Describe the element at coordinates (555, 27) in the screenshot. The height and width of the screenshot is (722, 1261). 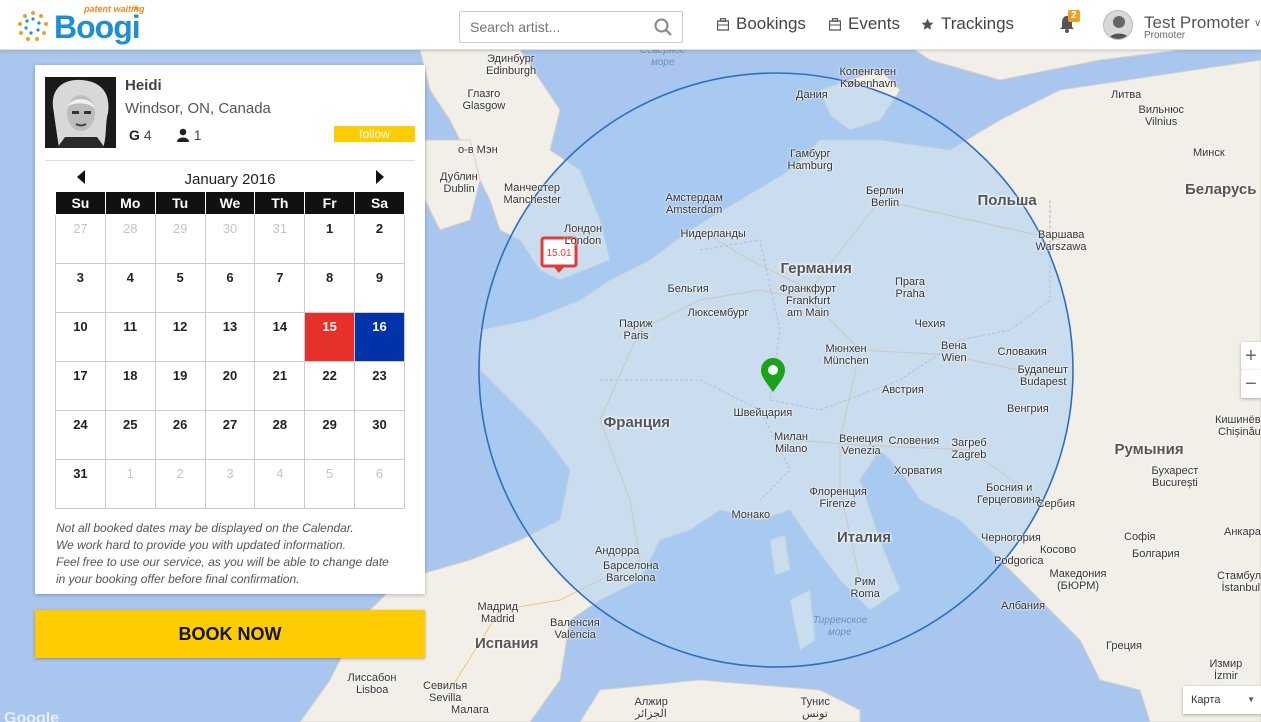
I see `search-input` at that location.